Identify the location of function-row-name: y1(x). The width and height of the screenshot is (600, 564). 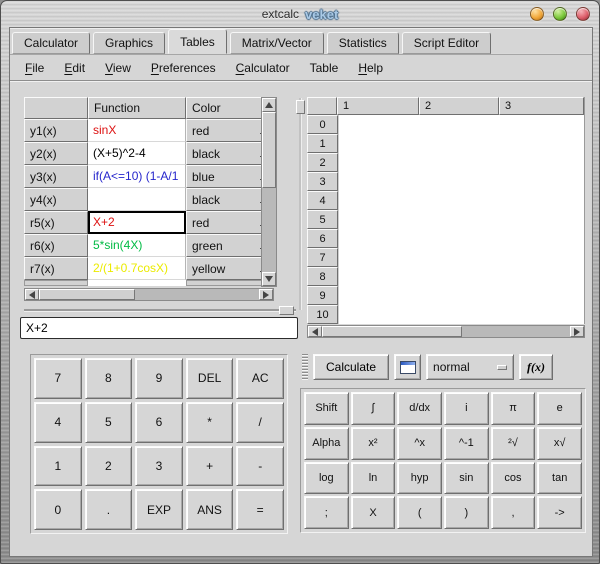
(56, 130).